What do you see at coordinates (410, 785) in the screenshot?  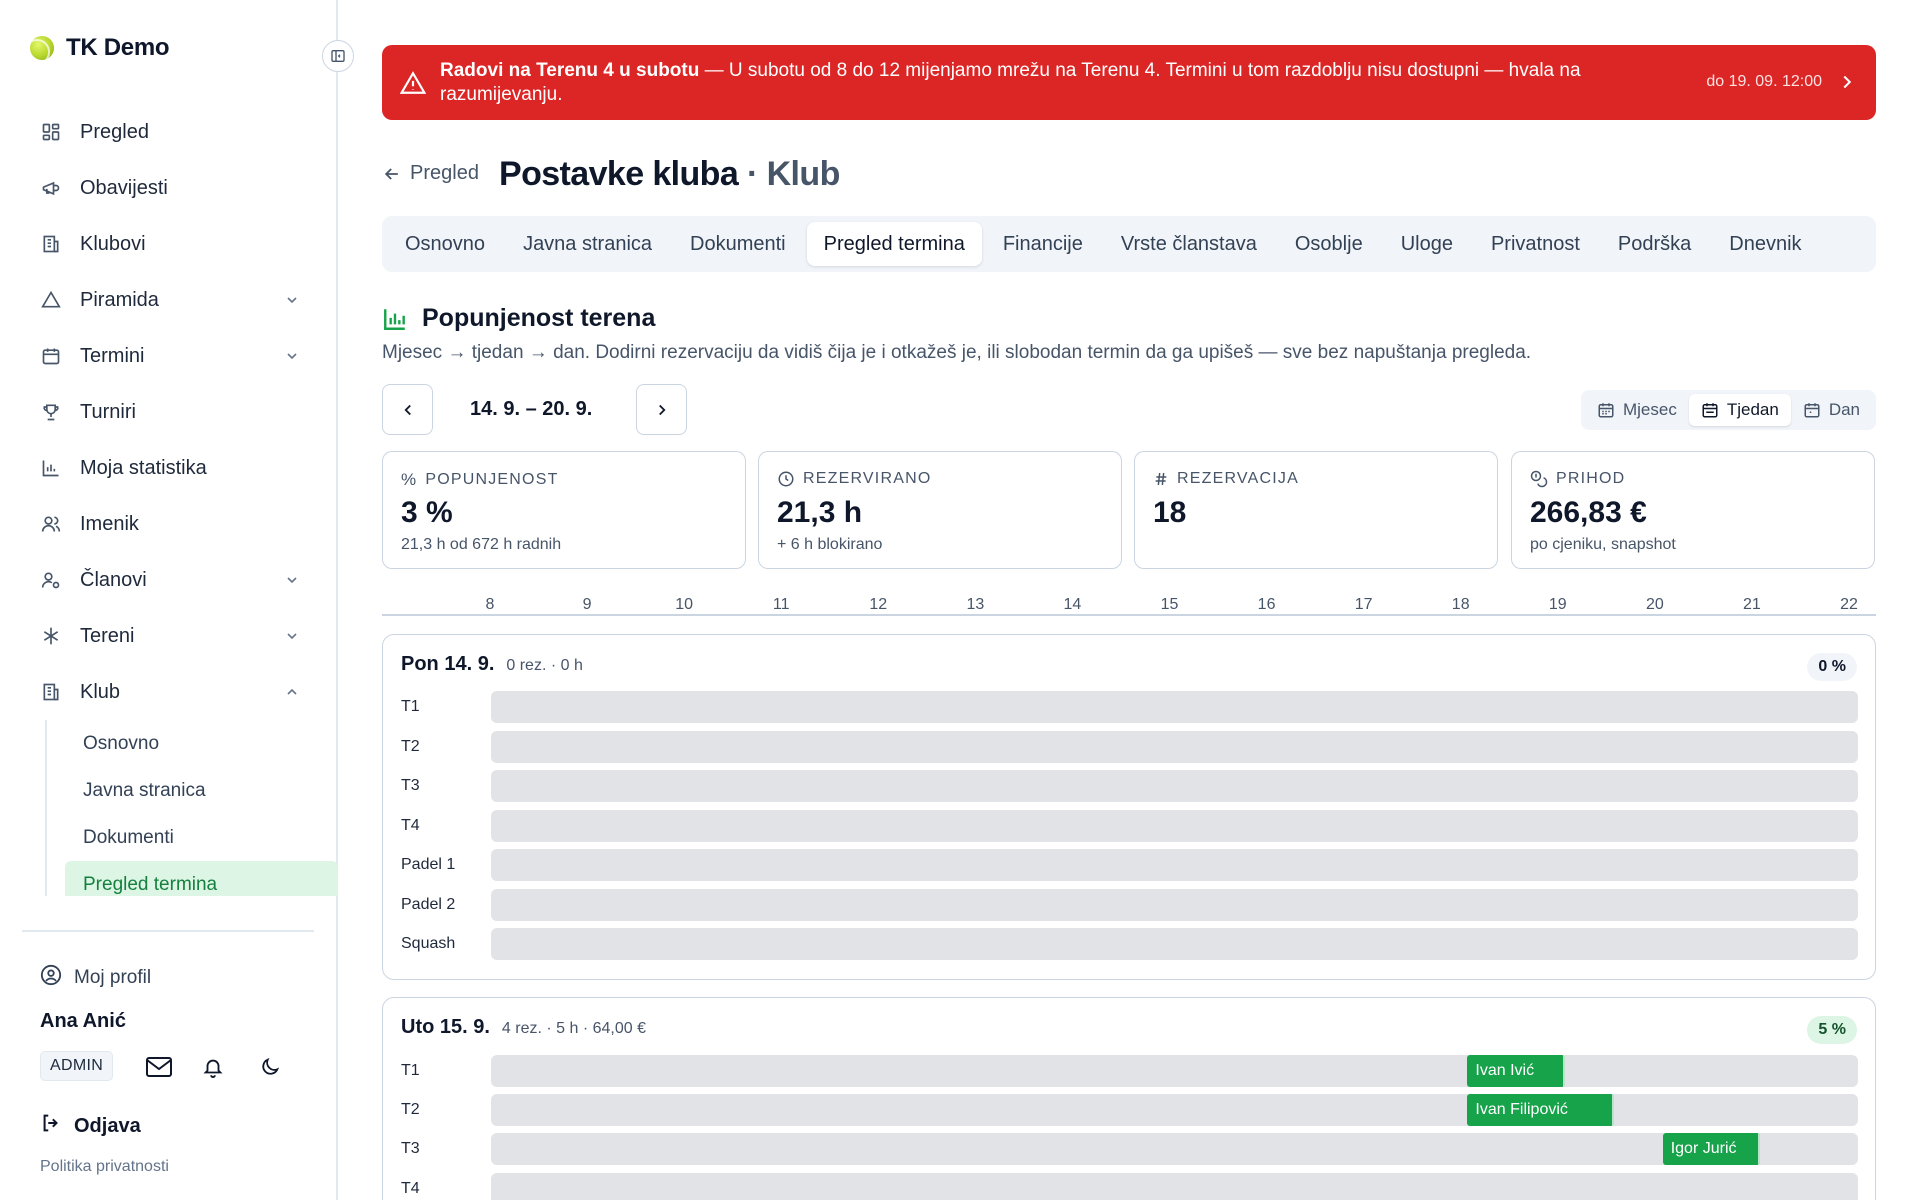 I see `court-label: T3` at bounding box center [410, 785].